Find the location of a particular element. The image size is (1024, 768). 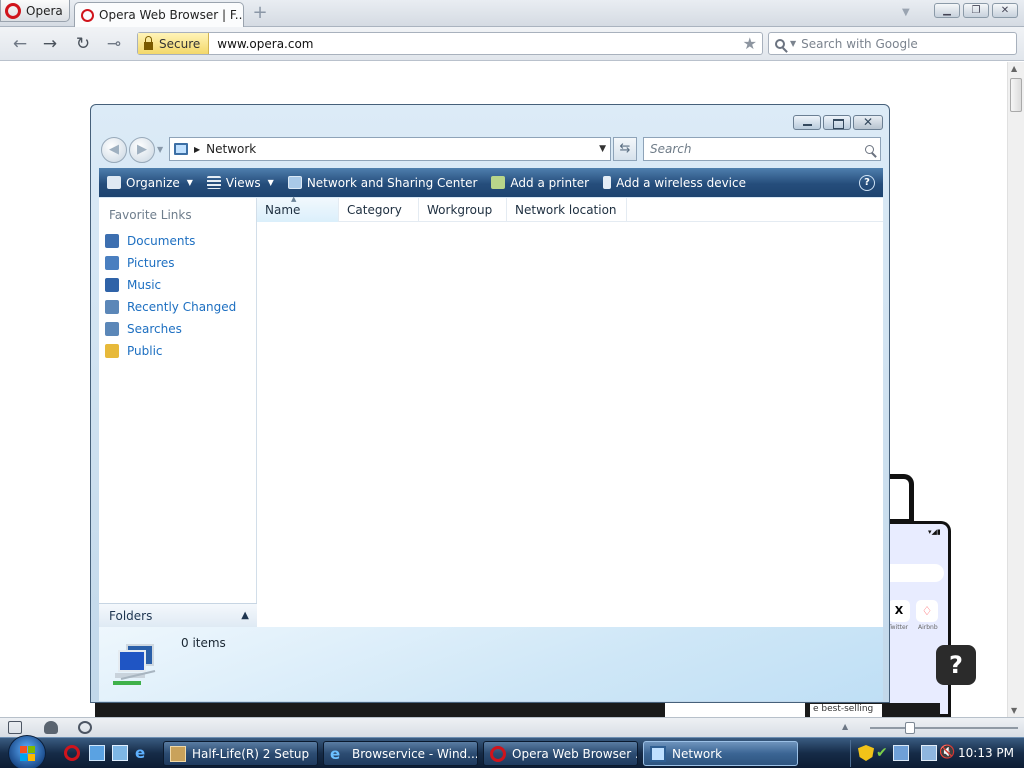

views-button: Views ▼ is located at coordinates (240, 182).